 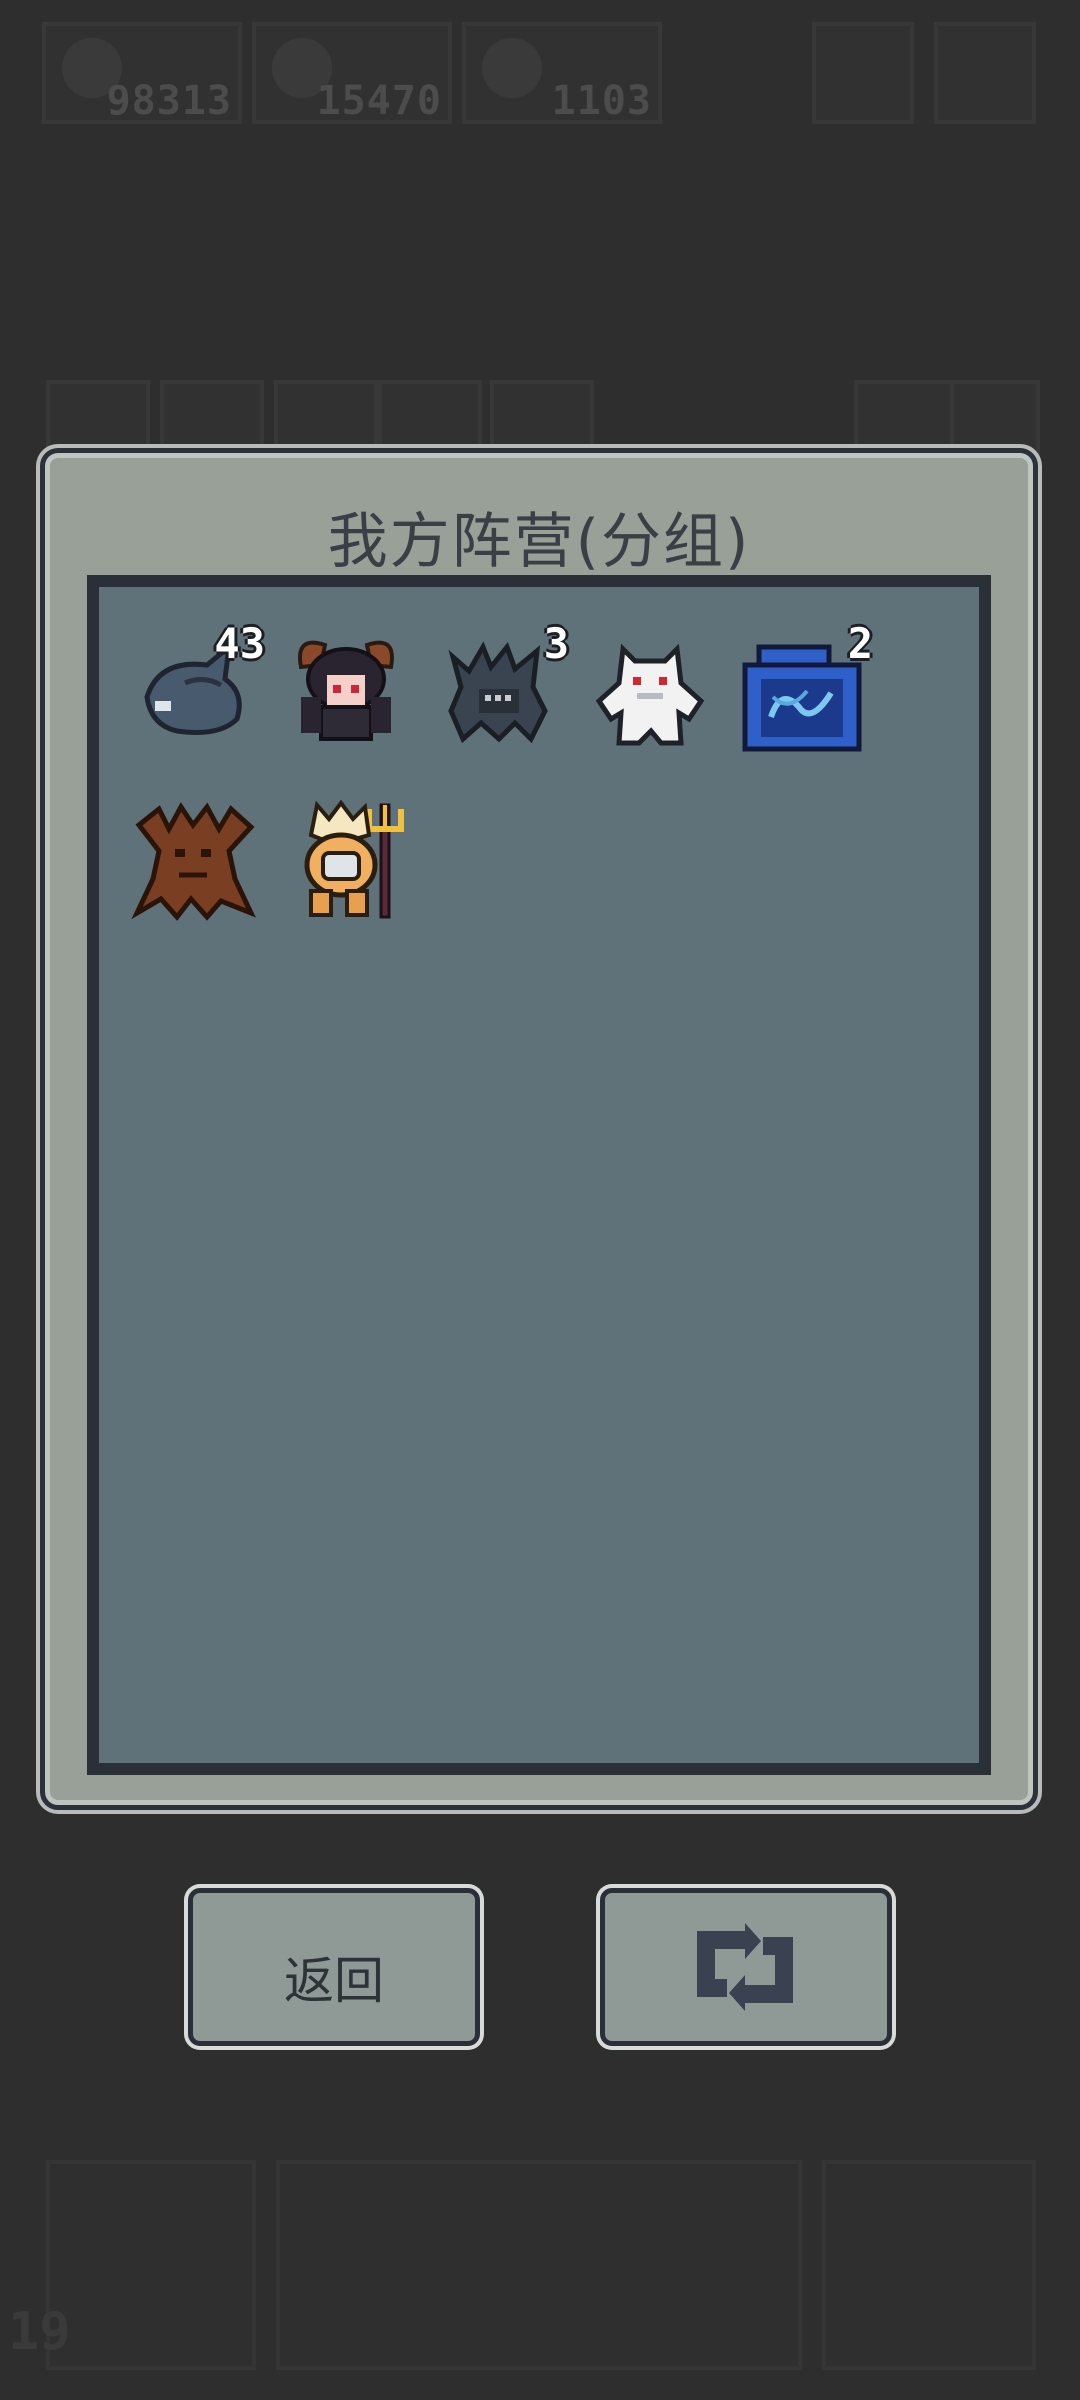 What do you see at coordinates (169, 101) in the screenshot?
I see `resource-gold-value: 98313` at bounding box center [169, 101].